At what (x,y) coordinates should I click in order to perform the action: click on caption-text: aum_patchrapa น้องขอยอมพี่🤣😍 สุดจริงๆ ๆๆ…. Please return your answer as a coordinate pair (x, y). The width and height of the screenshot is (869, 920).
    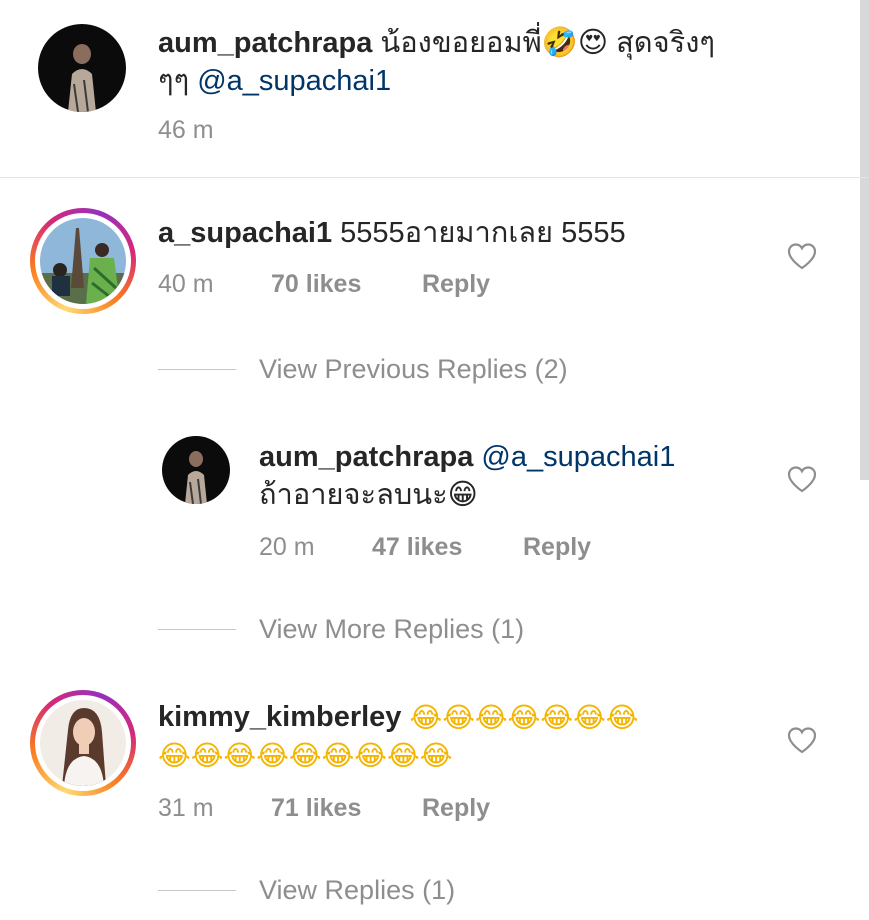
    Looking at the image, I should click on (483, 62).